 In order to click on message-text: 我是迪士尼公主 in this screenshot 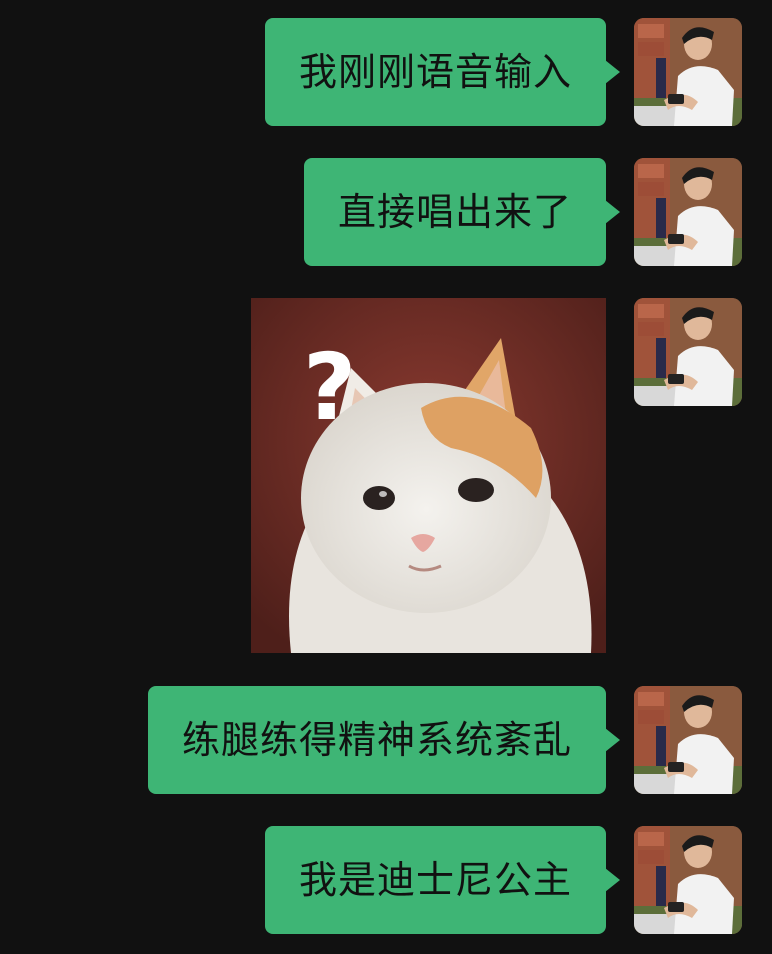, I will do `click(435, 880)`.